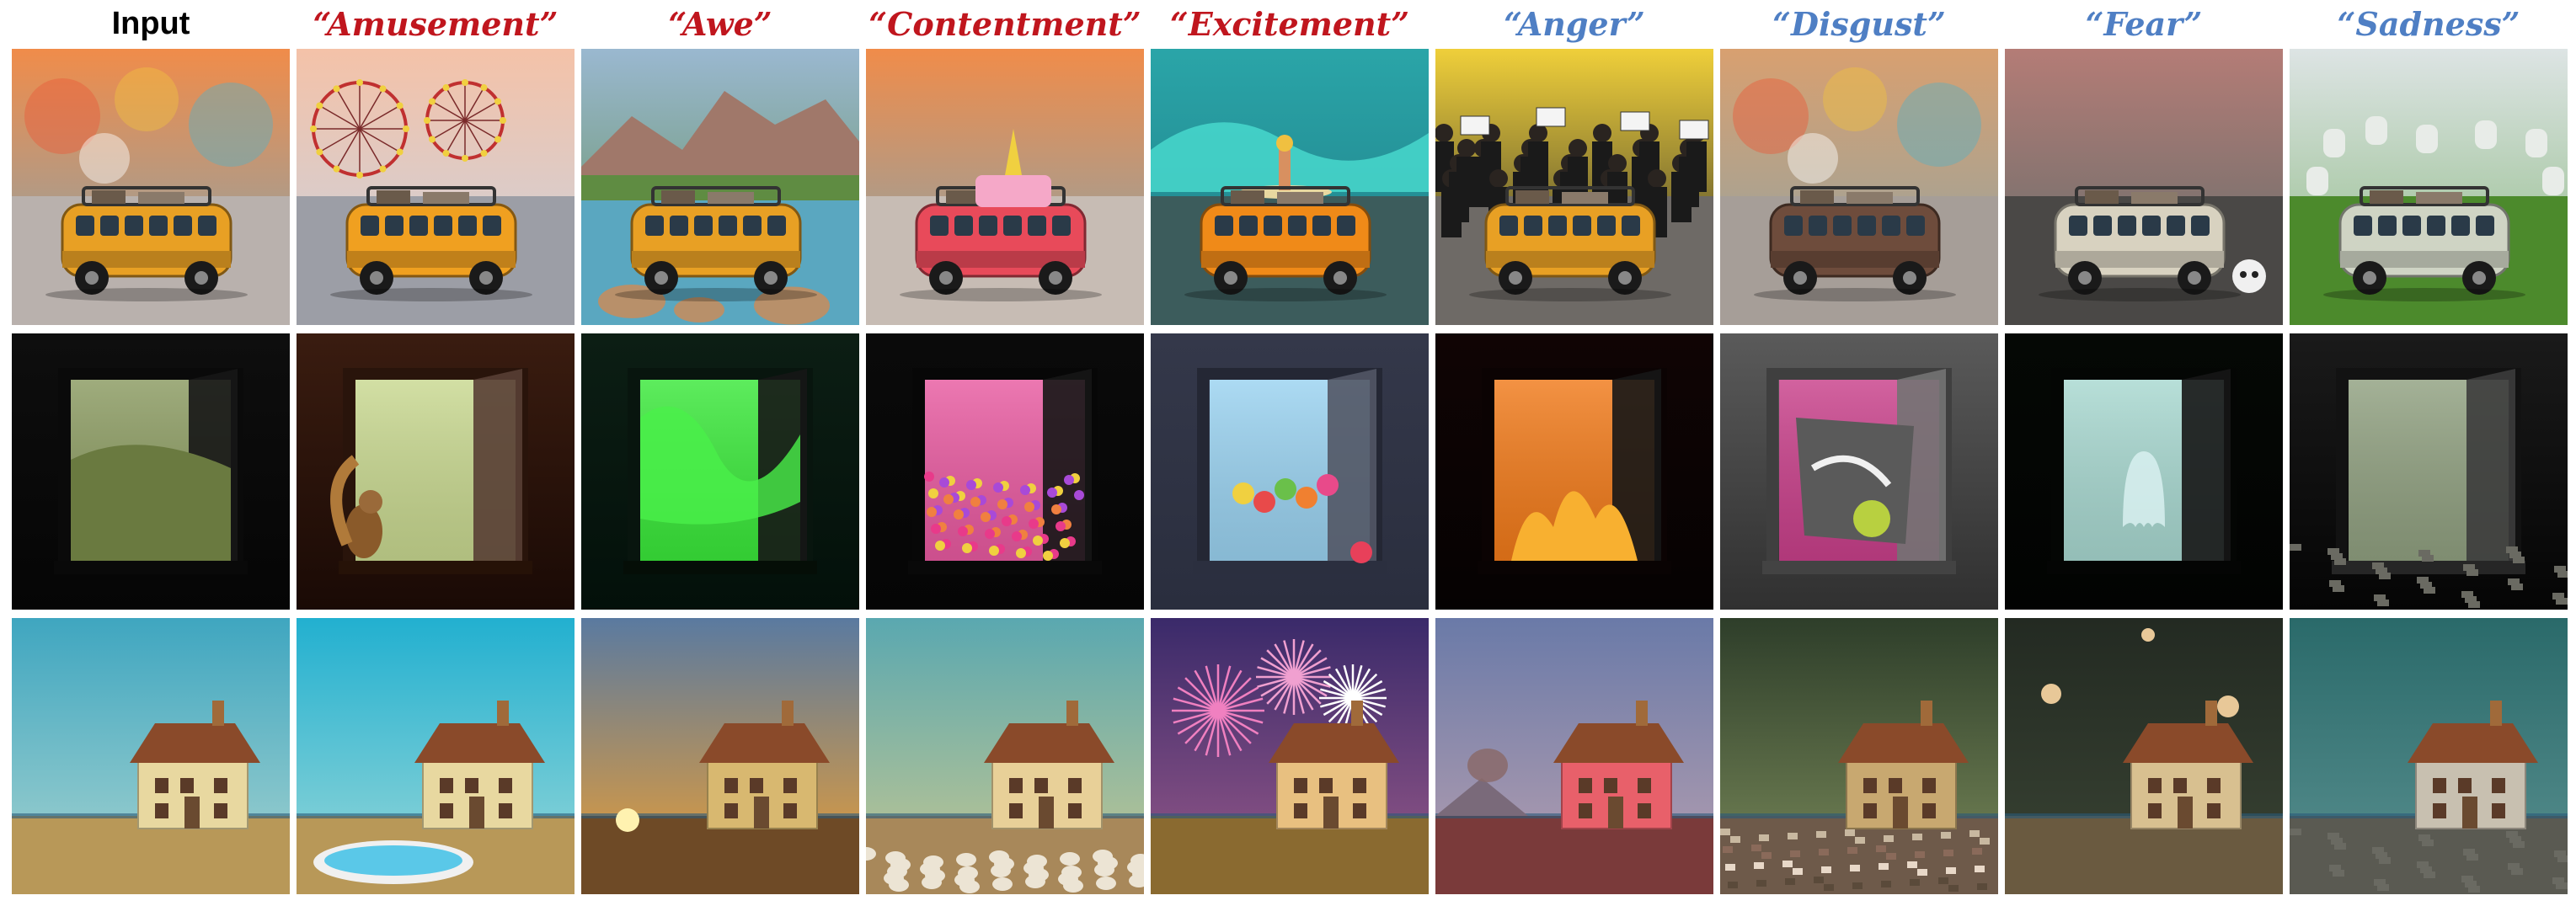  I want to click on column-header-amusement: “Amusement”, so click(435, 23).